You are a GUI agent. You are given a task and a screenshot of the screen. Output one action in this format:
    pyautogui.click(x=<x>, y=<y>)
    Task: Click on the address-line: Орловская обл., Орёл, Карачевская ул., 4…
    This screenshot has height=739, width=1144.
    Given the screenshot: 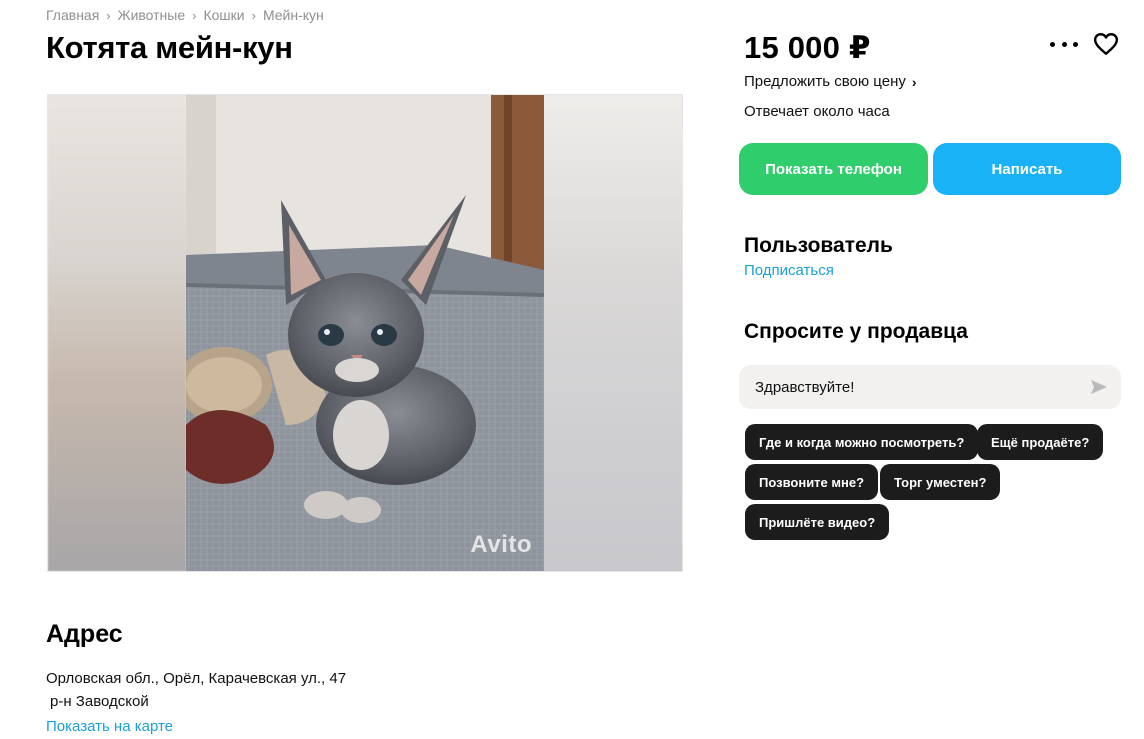 What is the action you would take?
    pyautogui.click(x=196, y=678)
    